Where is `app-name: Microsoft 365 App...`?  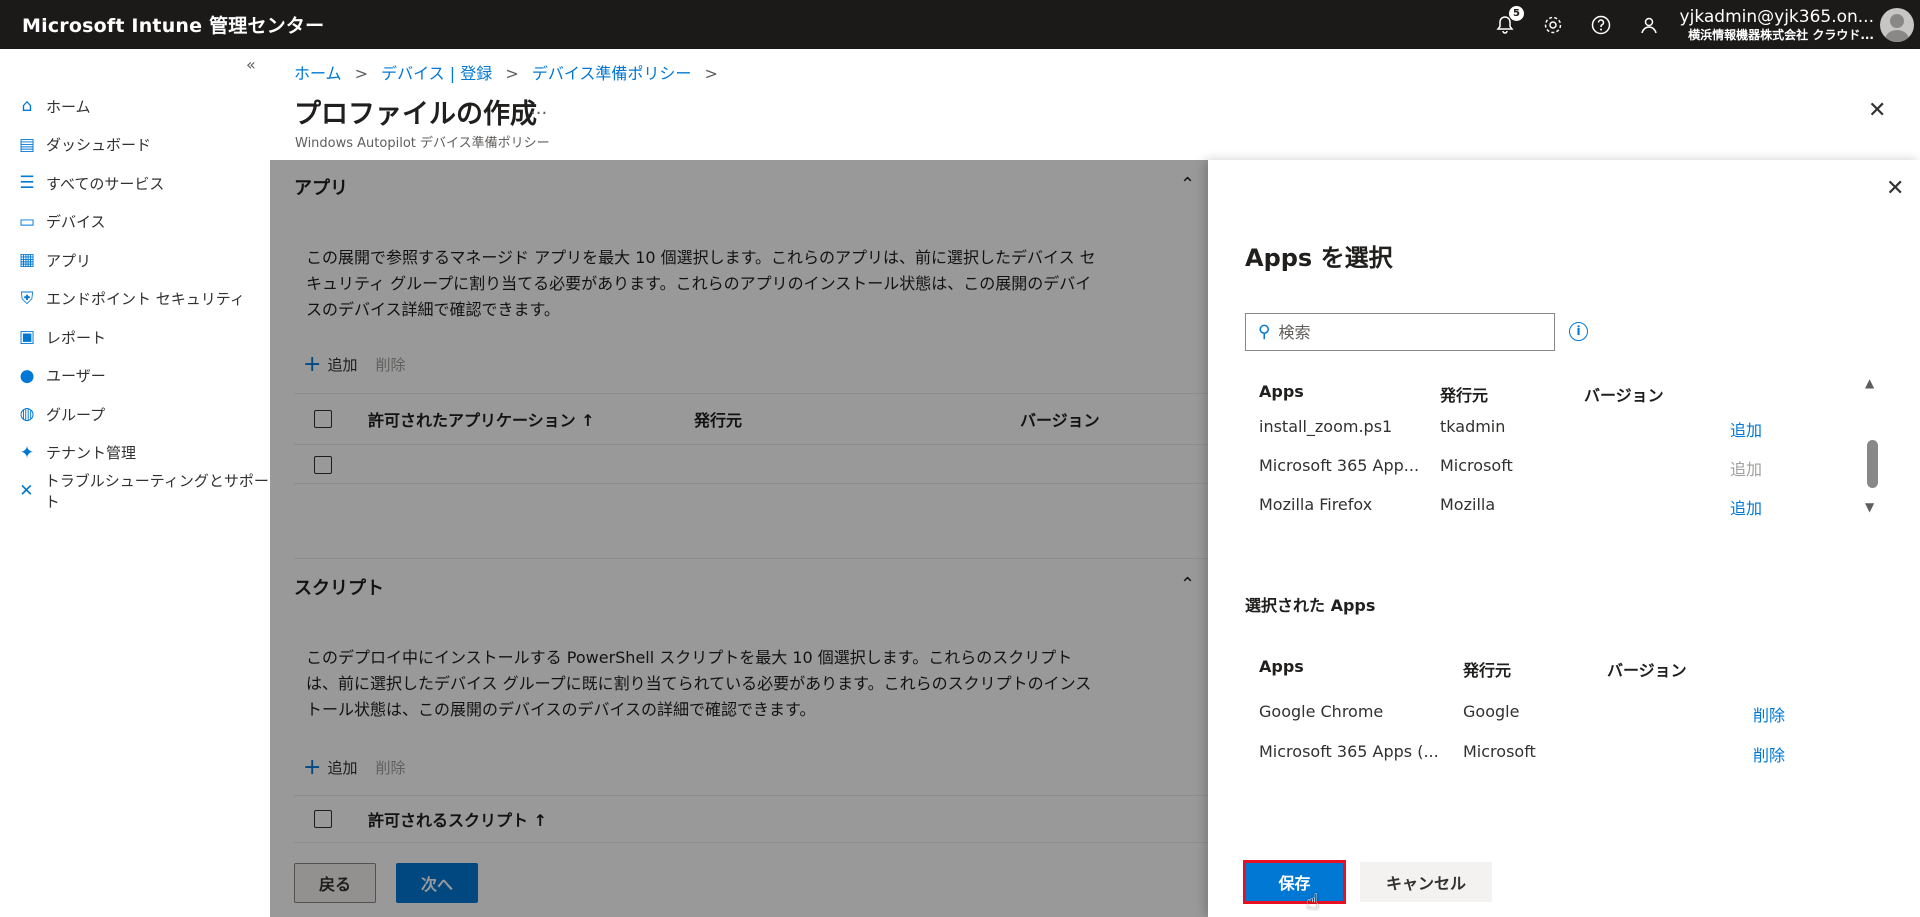
app-name: Microsoft 365 App... is located at coordinates (1339, 465).